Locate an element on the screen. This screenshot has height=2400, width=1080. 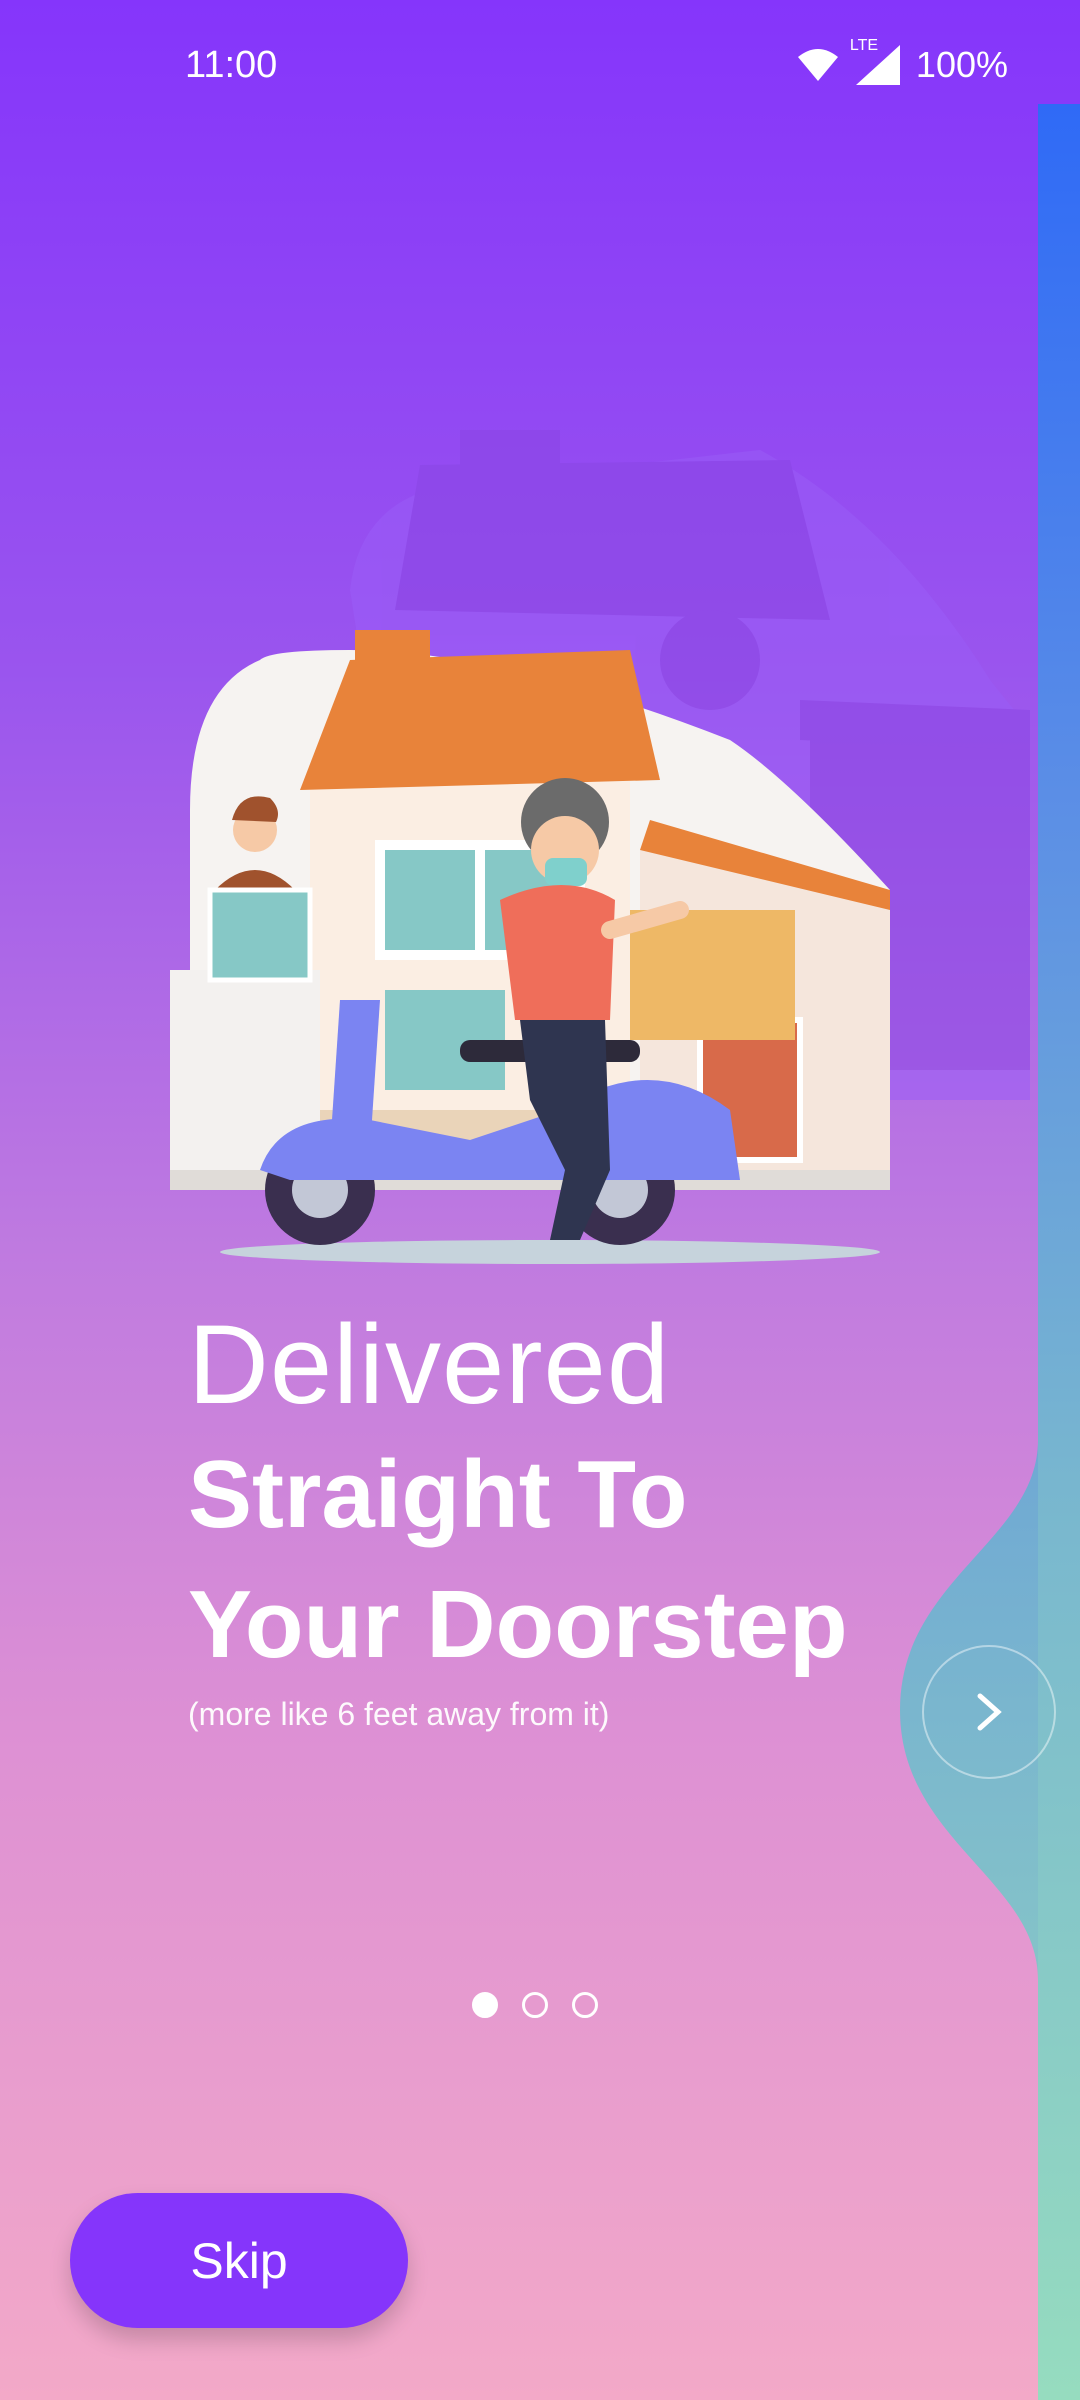
headline-line-3: Your Doorstep is located at coordinates (518, 1624).